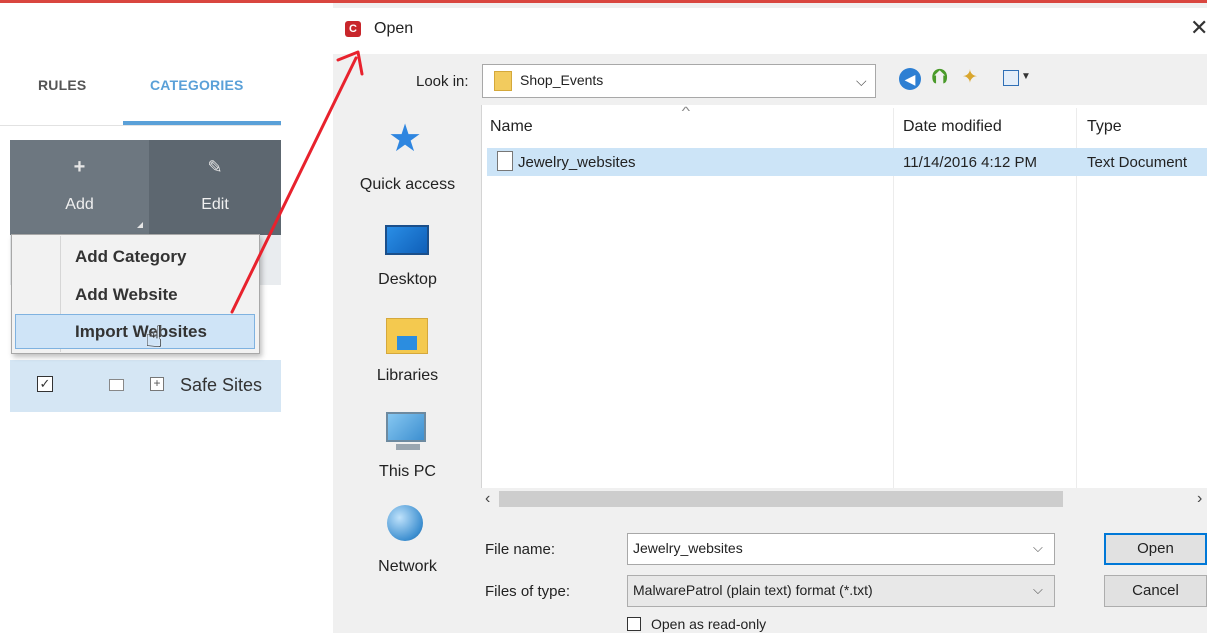 This screenshot has height=633, width=1207. I want to click on new-folder-icon: ✦, so click(970, 77).